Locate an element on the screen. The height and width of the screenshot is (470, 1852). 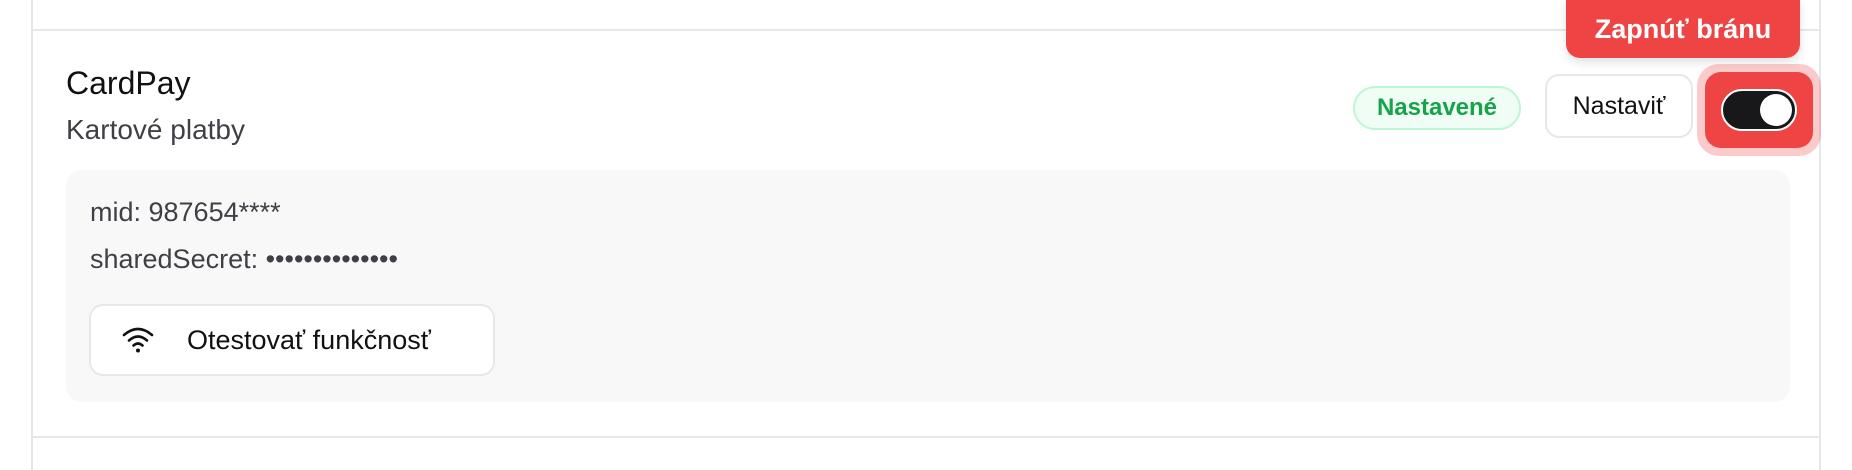
row-divider-bottom is located at coordinates (926, 437).